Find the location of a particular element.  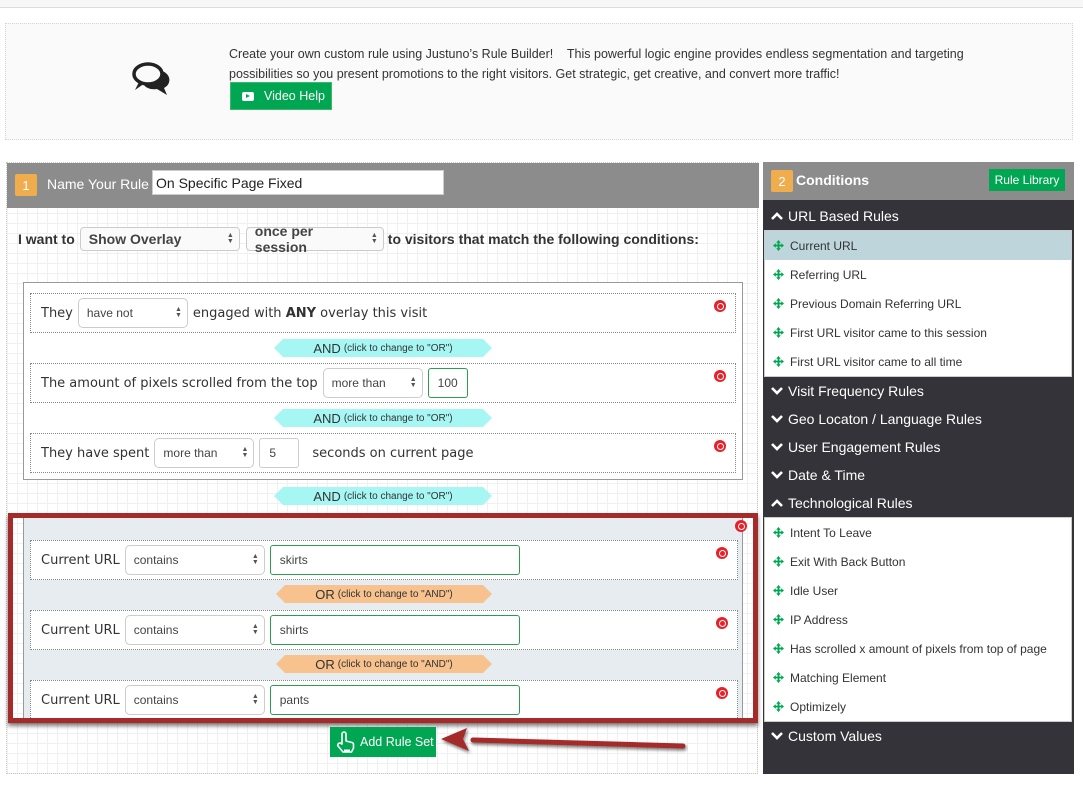

action-select: Show Overlay ▲ ▼ is located at coordinates (159, 239).